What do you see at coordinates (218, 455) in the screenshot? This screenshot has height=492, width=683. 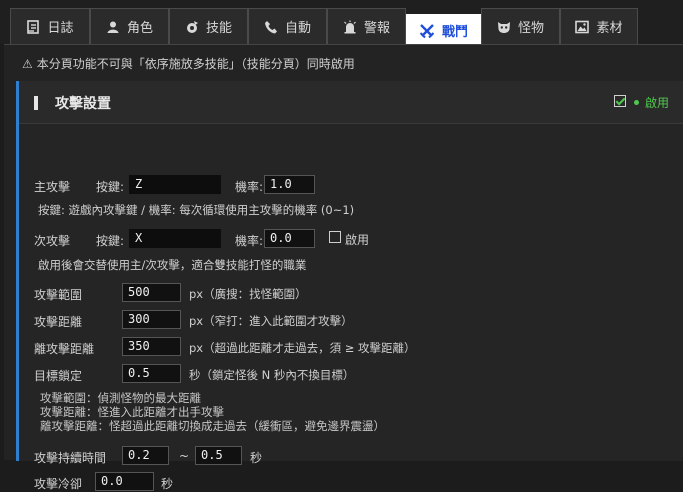 I see `attack-duration-max-input: 0.5` at bounding box center [218, 455].